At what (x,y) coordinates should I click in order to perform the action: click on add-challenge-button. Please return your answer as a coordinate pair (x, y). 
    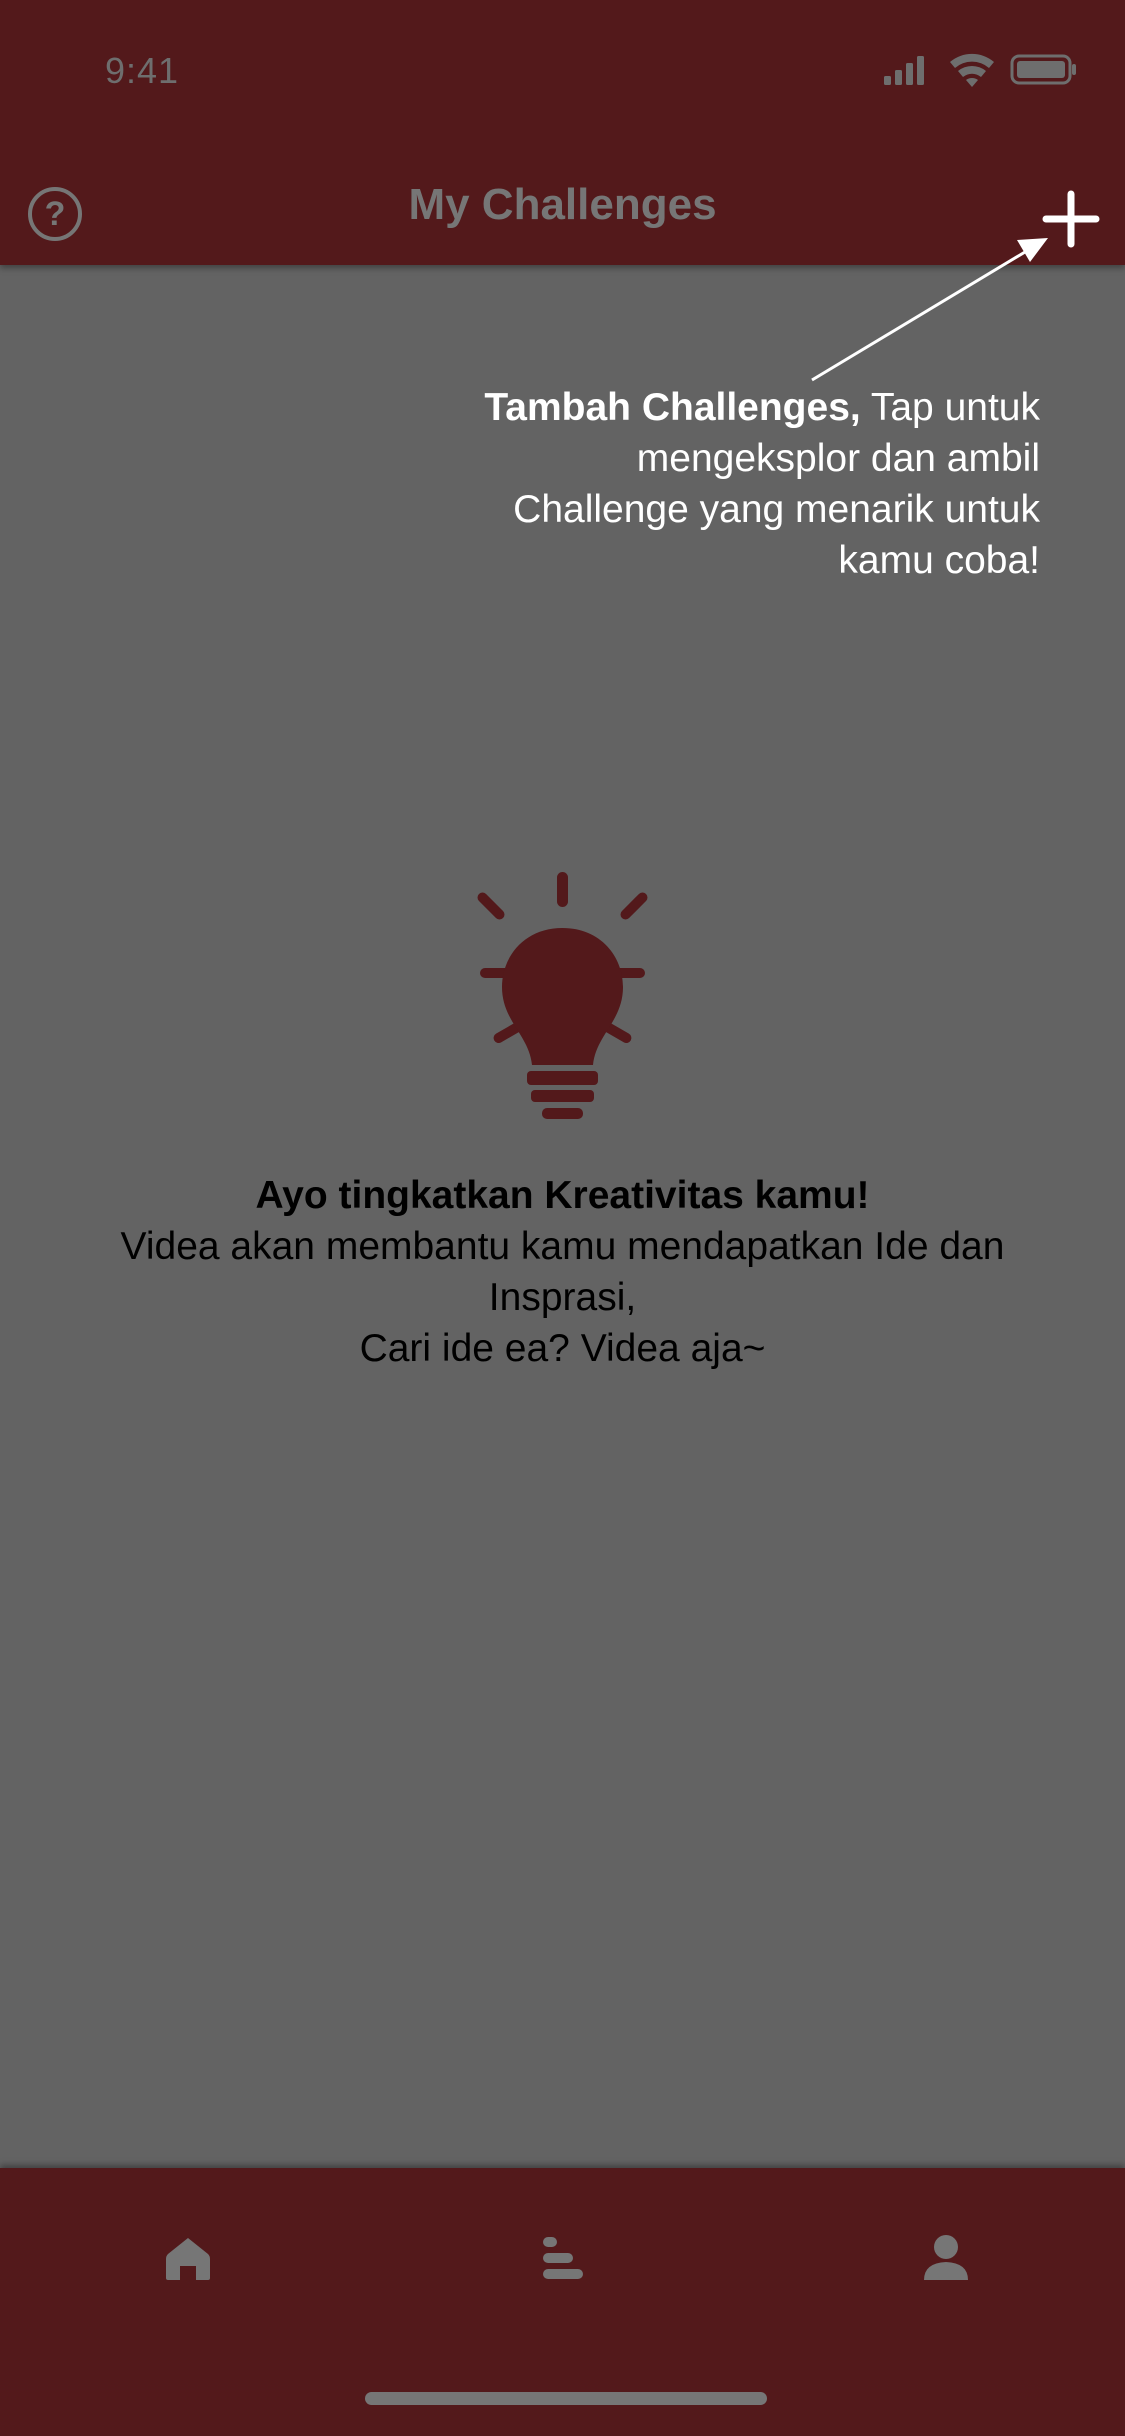
    Looking at the image, I should click on (1071, 219).